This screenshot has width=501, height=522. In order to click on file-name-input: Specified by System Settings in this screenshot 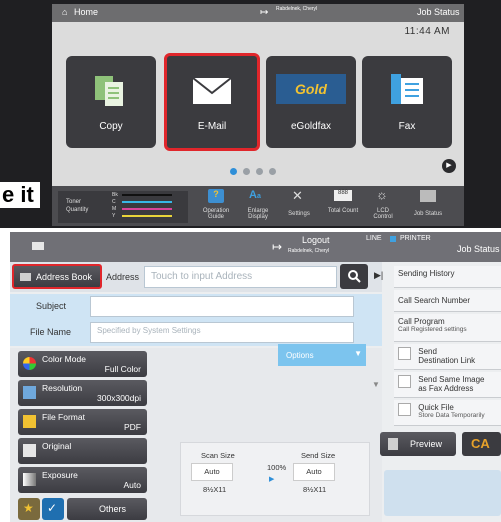, I will do `click(222, 332)`.